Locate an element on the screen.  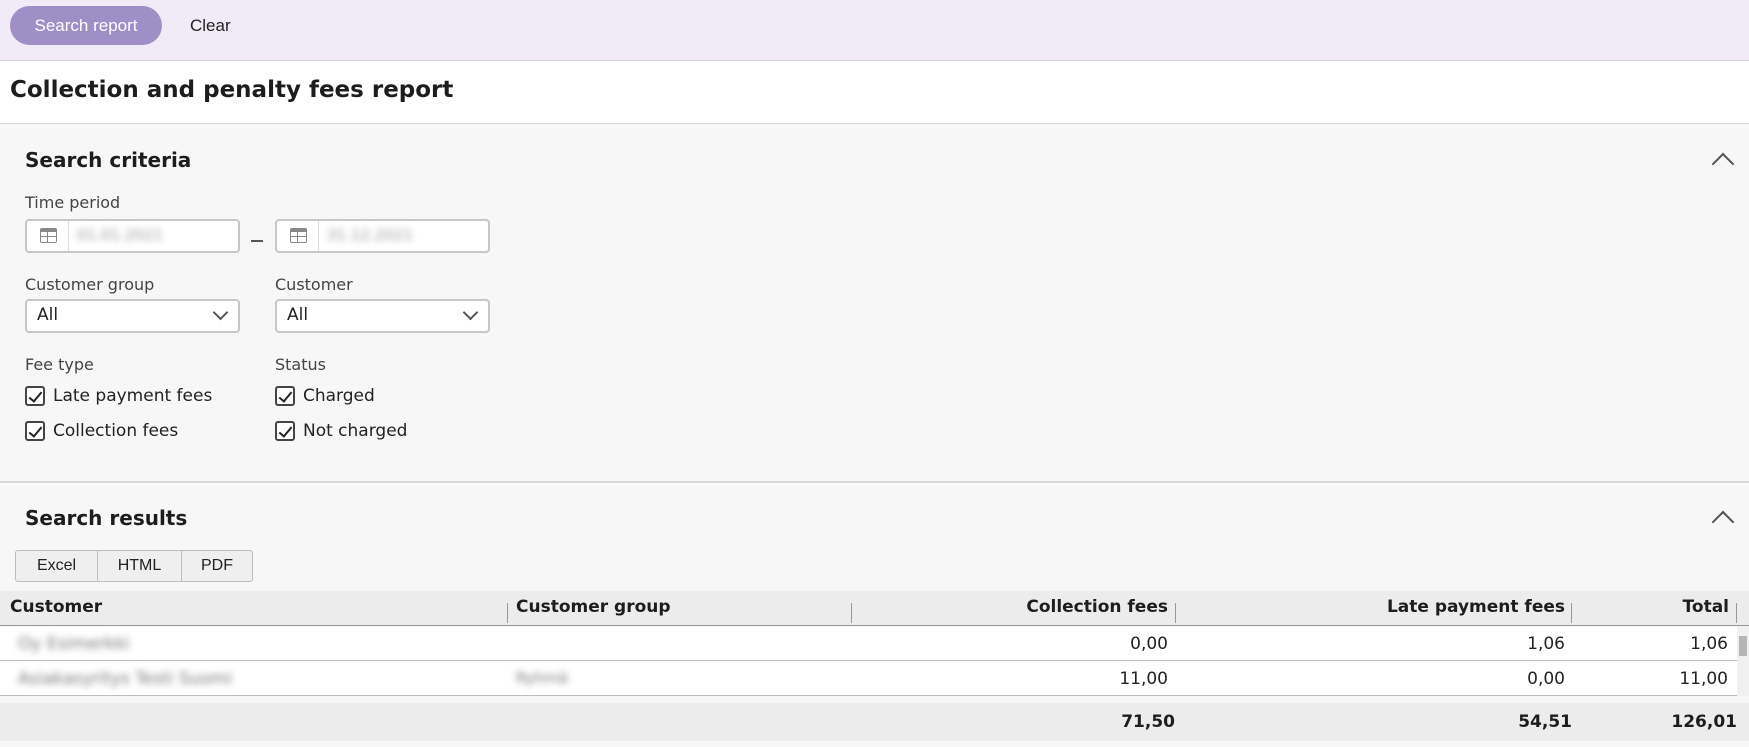
cell-late-payment-fees: 1,06 is located at coordinates (1546, 644).